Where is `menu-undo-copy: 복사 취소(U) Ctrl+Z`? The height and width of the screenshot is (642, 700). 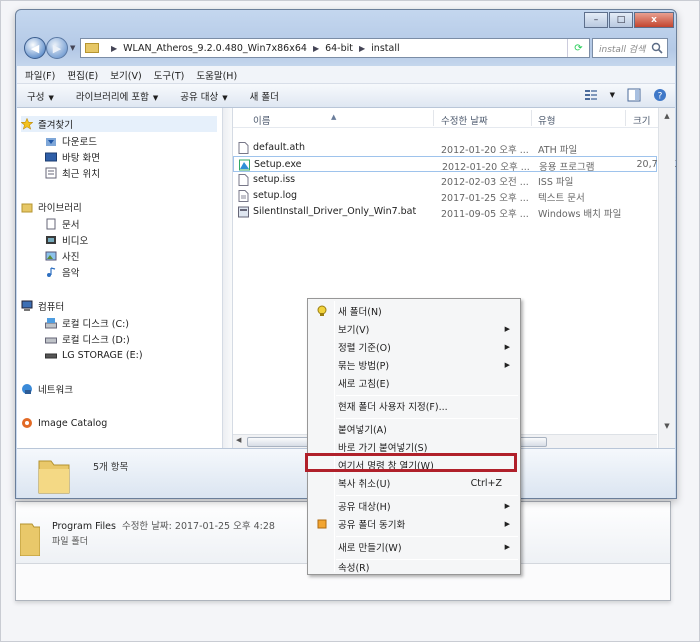 menu-undo-copy: 복사 취소(U) Ctrl+Z is located at coordinates (414, 483).